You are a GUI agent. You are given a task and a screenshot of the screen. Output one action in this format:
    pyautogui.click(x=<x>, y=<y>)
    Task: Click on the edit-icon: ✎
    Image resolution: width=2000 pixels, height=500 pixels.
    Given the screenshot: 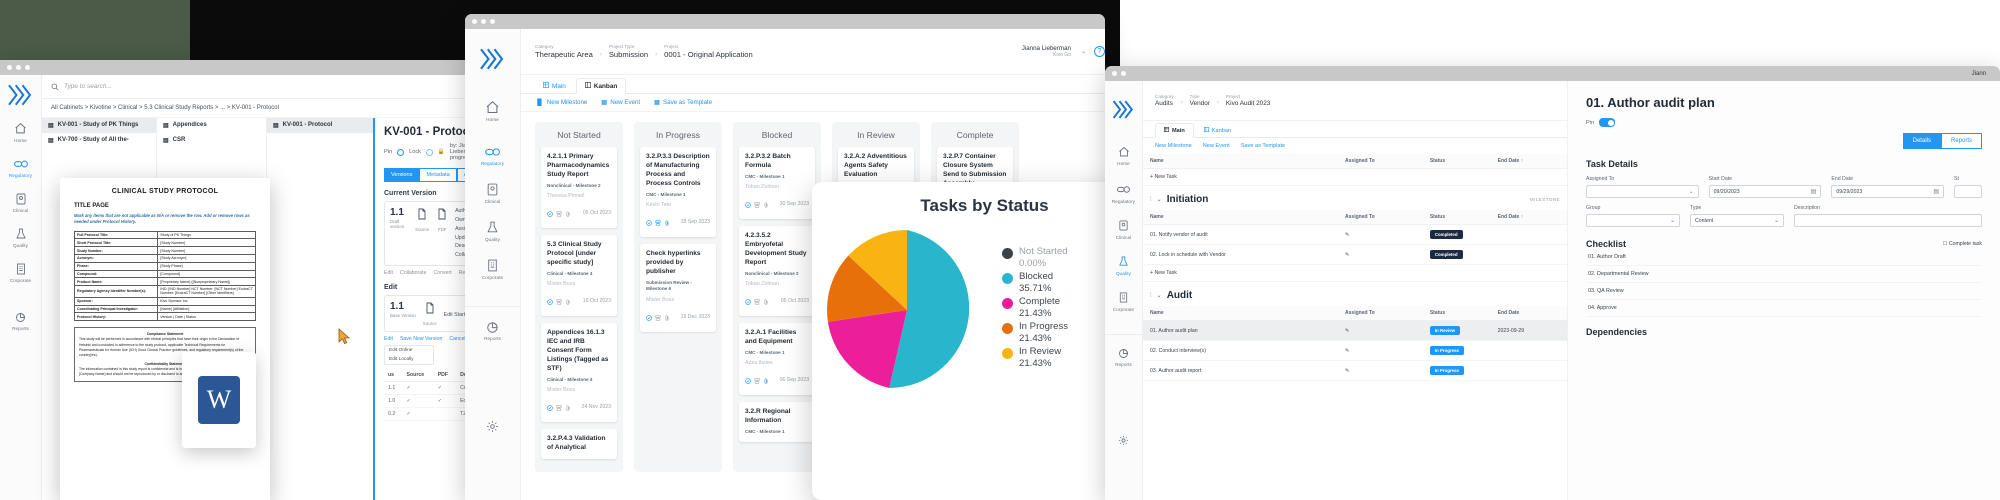 What is the action you would take?
    pyautogui.click(x=1347, y=235)
    